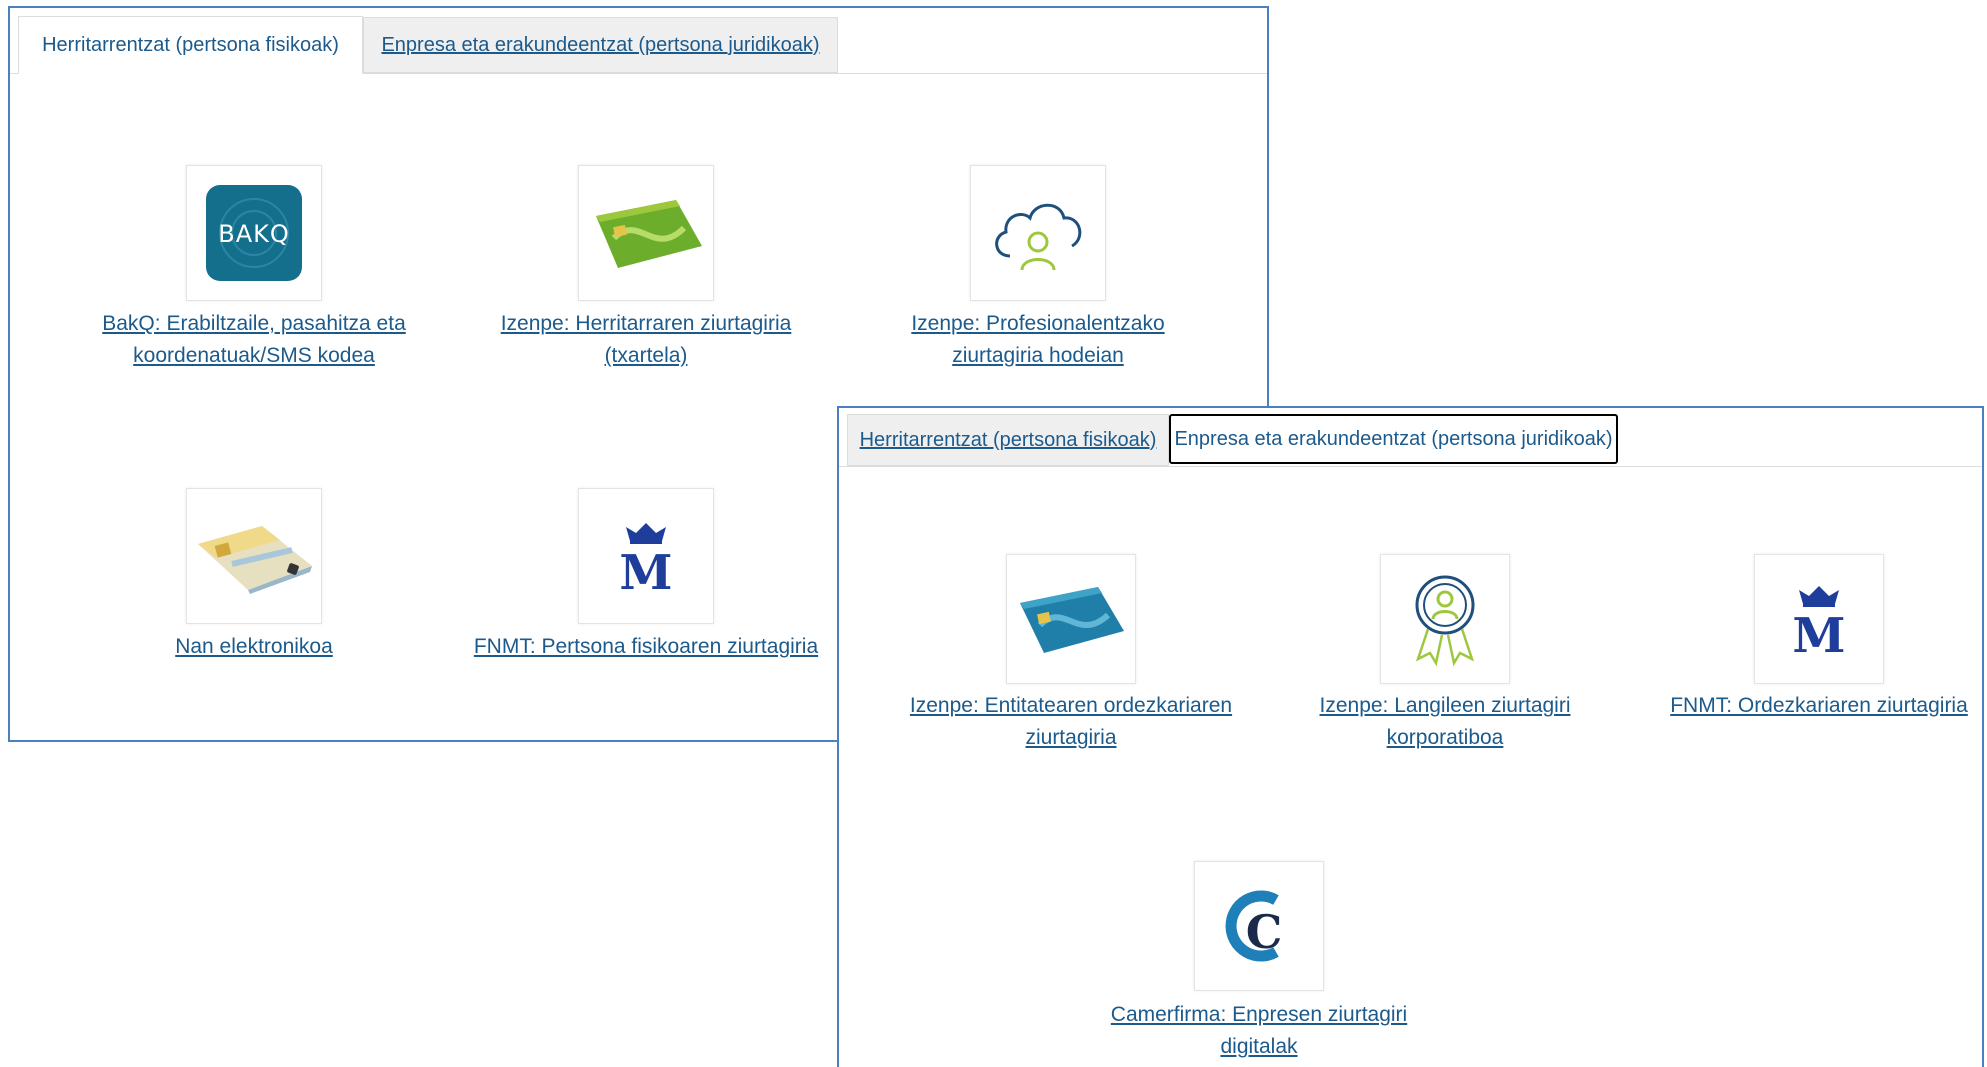 Image resolution: width=1987 pixels, height=1067 pixels. I want to click on izenpe-card-thumbnail, so click(646, 233).